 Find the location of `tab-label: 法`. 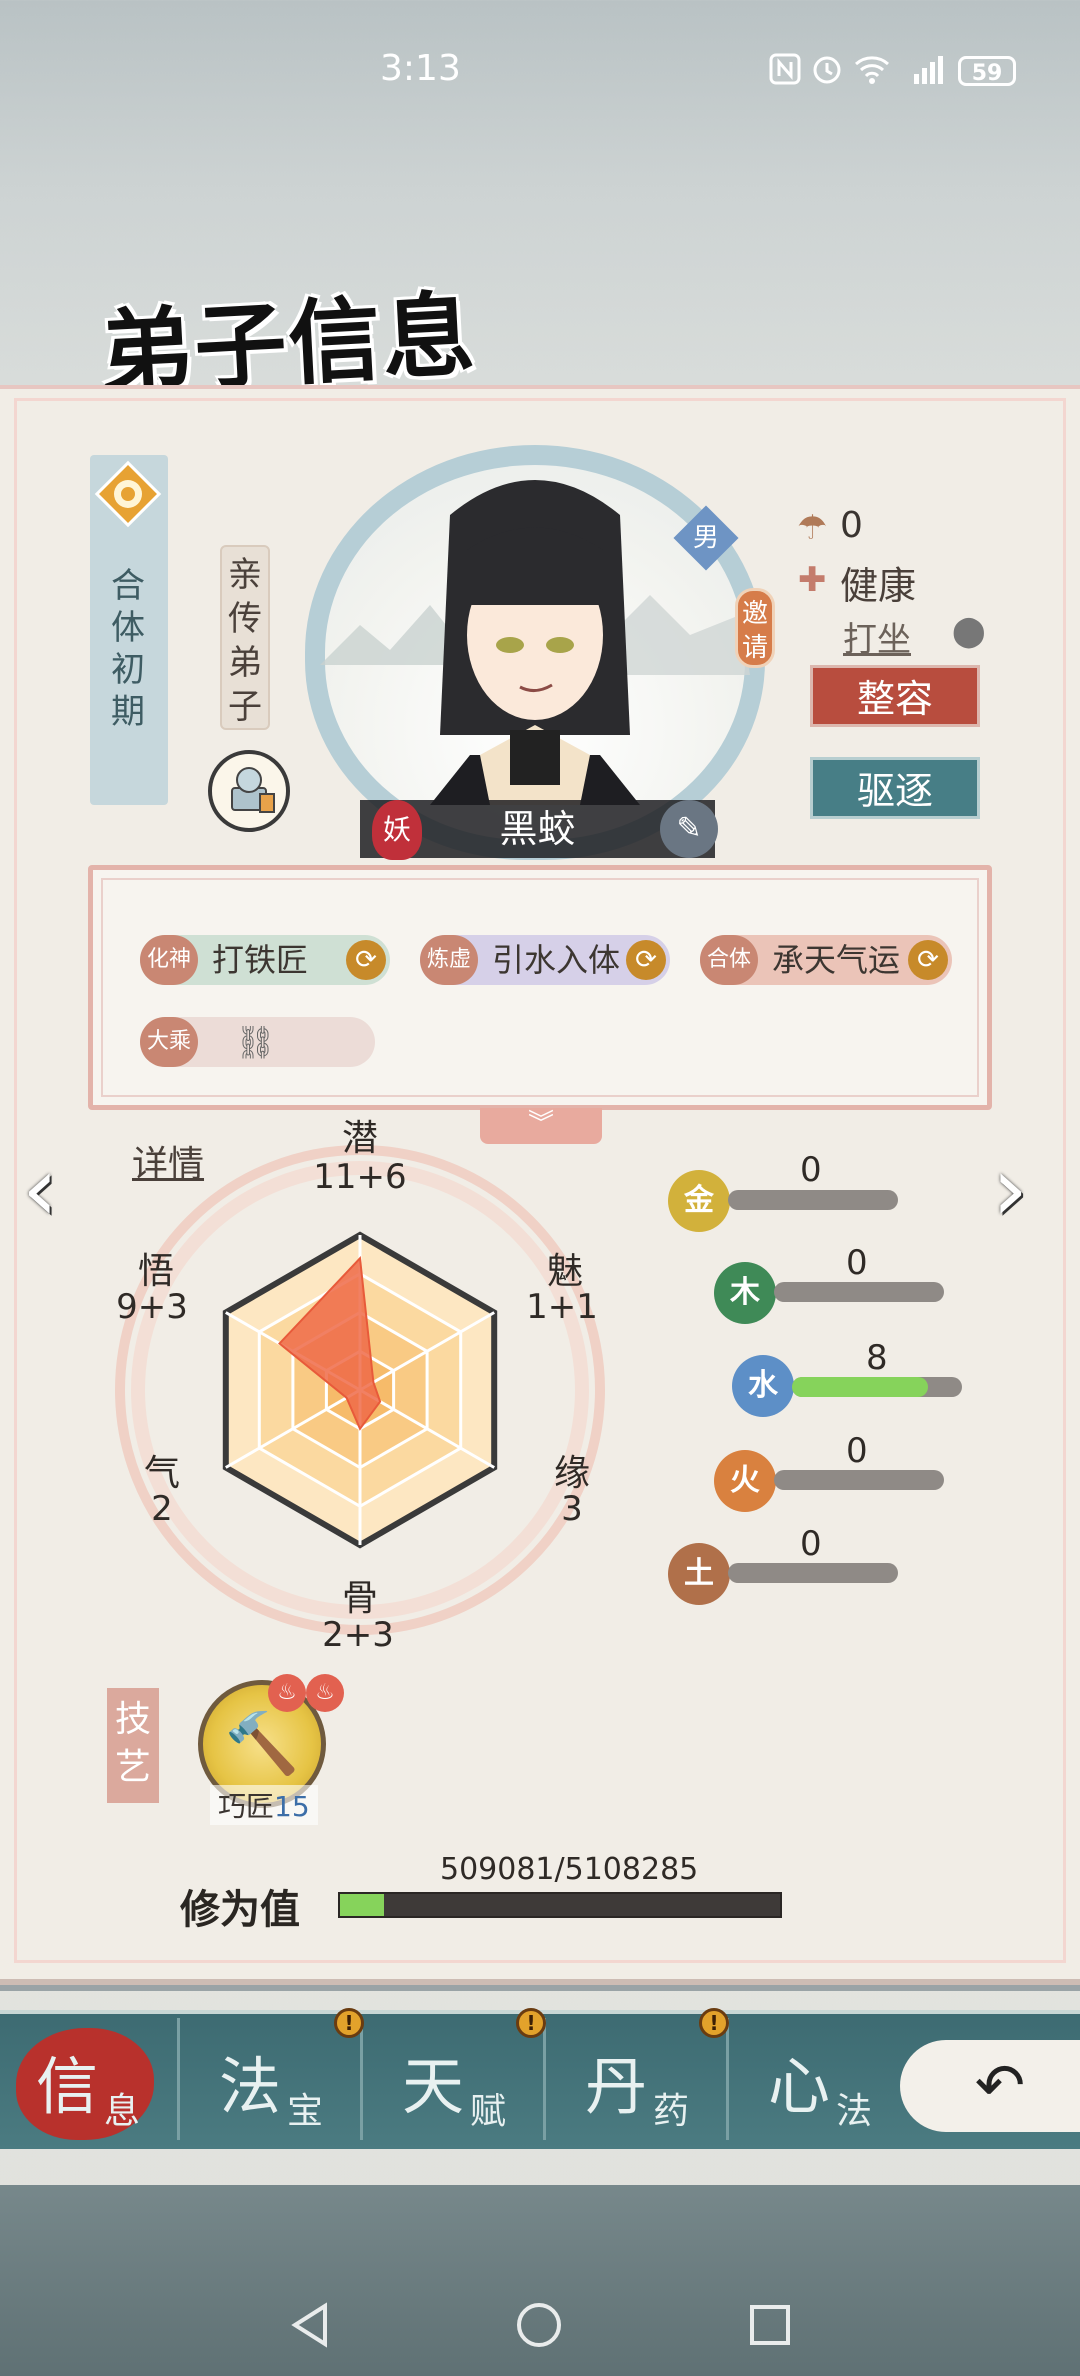

tab-label: 法 is located at coordinates (250, 2086).